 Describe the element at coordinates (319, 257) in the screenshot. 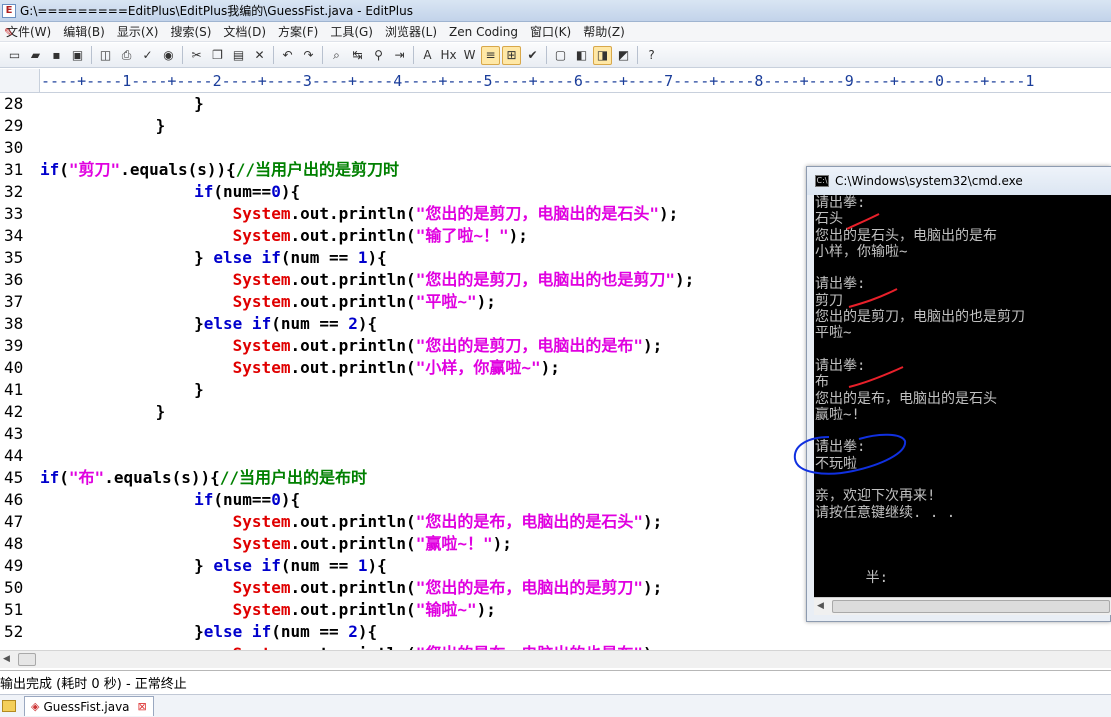

I see `code-token: (num ==` at that location.